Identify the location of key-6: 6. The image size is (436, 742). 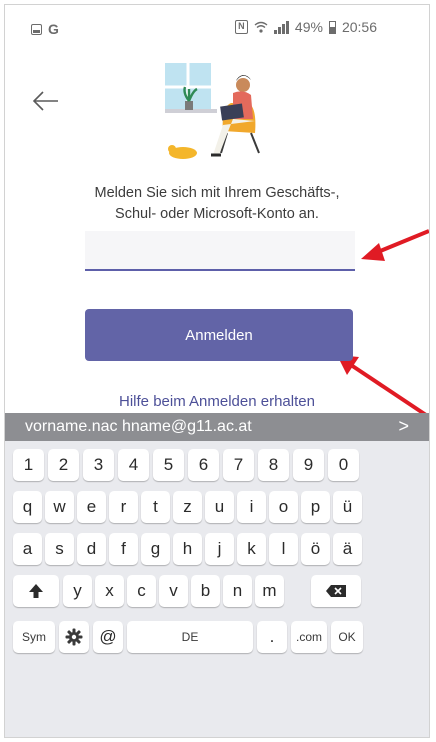
(203, 465).